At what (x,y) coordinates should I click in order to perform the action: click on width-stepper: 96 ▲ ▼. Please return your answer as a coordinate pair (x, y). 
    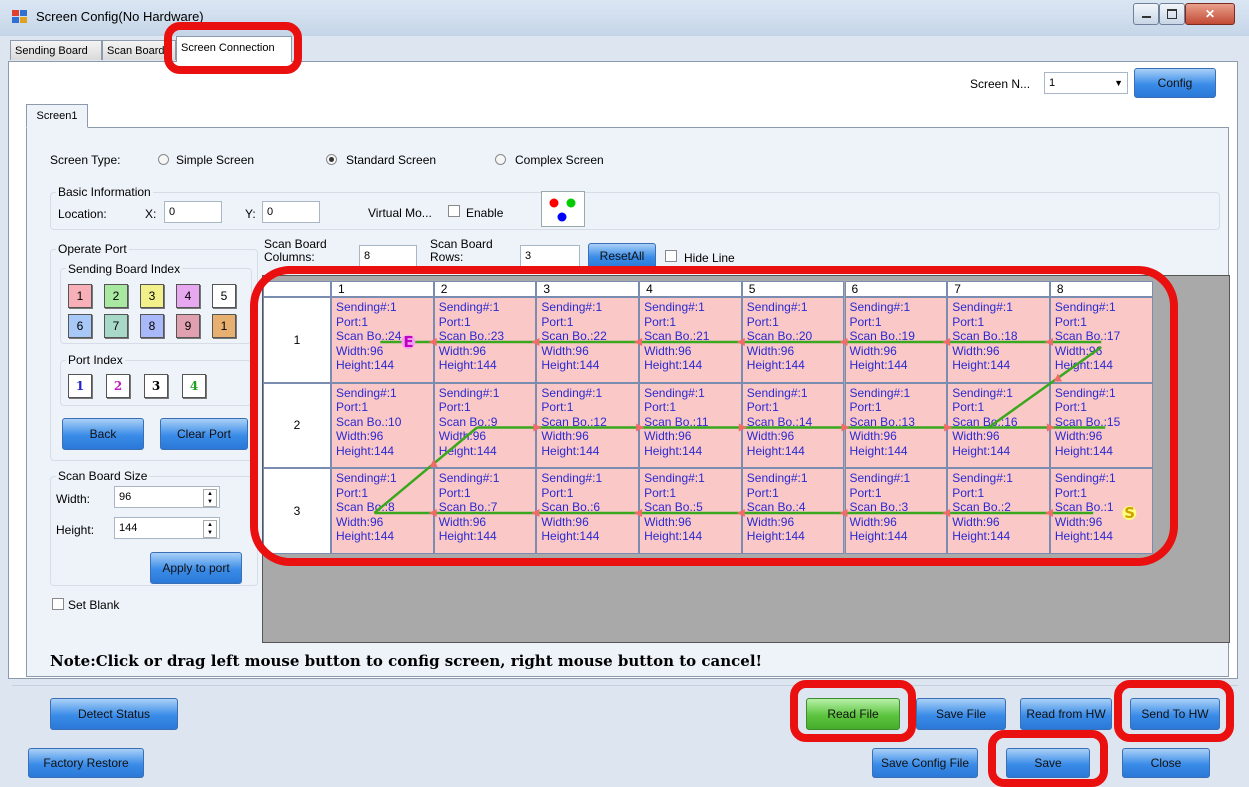
    Looking at the image, I should click on (167, 497).